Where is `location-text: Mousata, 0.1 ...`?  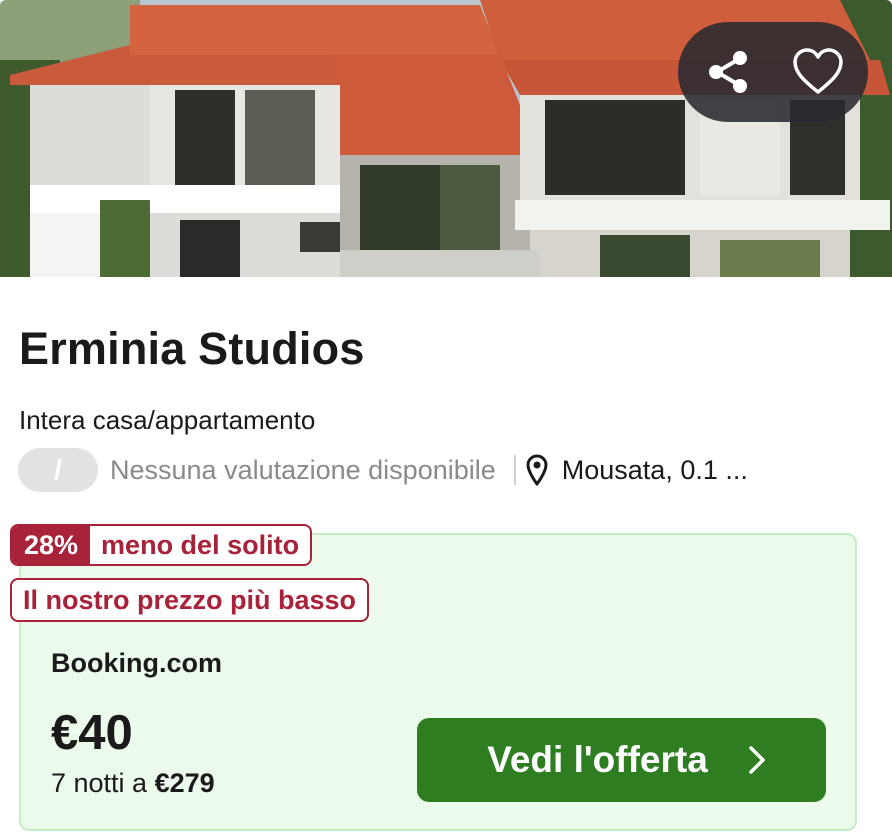
location-text: Mousata, 0.1 ... is located at coordinates (655, 470).